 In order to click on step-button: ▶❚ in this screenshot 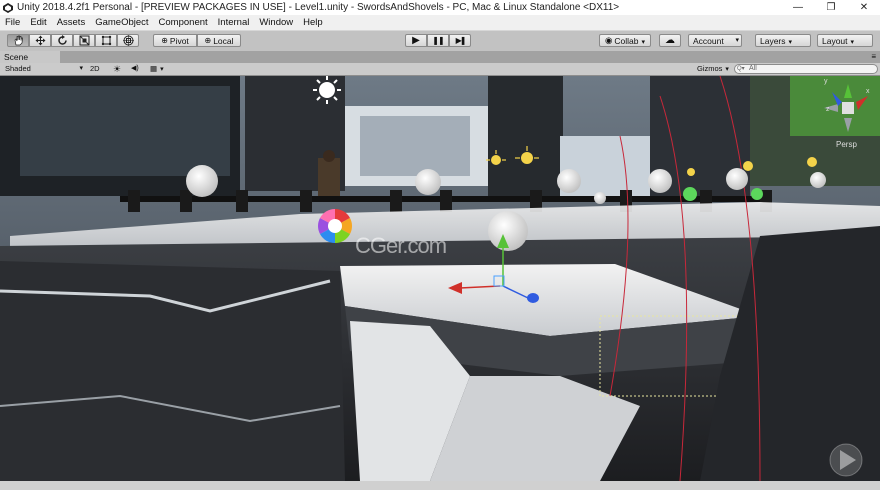, I will do `click(460, 40)`.